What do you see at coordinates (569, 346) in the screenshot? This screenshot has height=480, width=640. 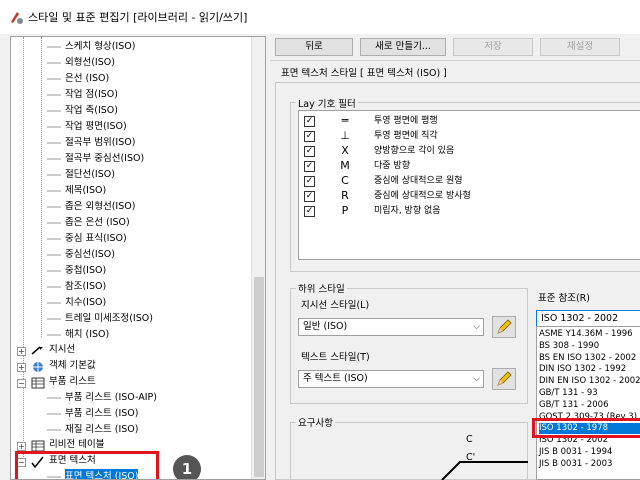 I see `standard-ref-option: BS 308 - 1990` at bounding box center [569, 346].